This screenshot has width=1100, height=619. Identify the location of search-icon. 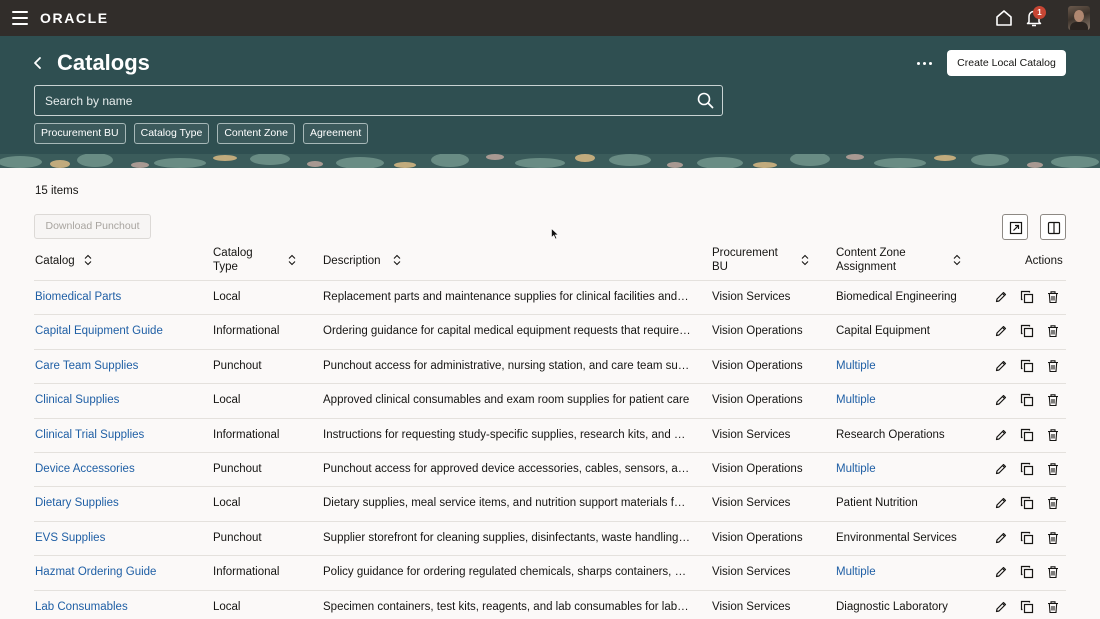
(705, 100).